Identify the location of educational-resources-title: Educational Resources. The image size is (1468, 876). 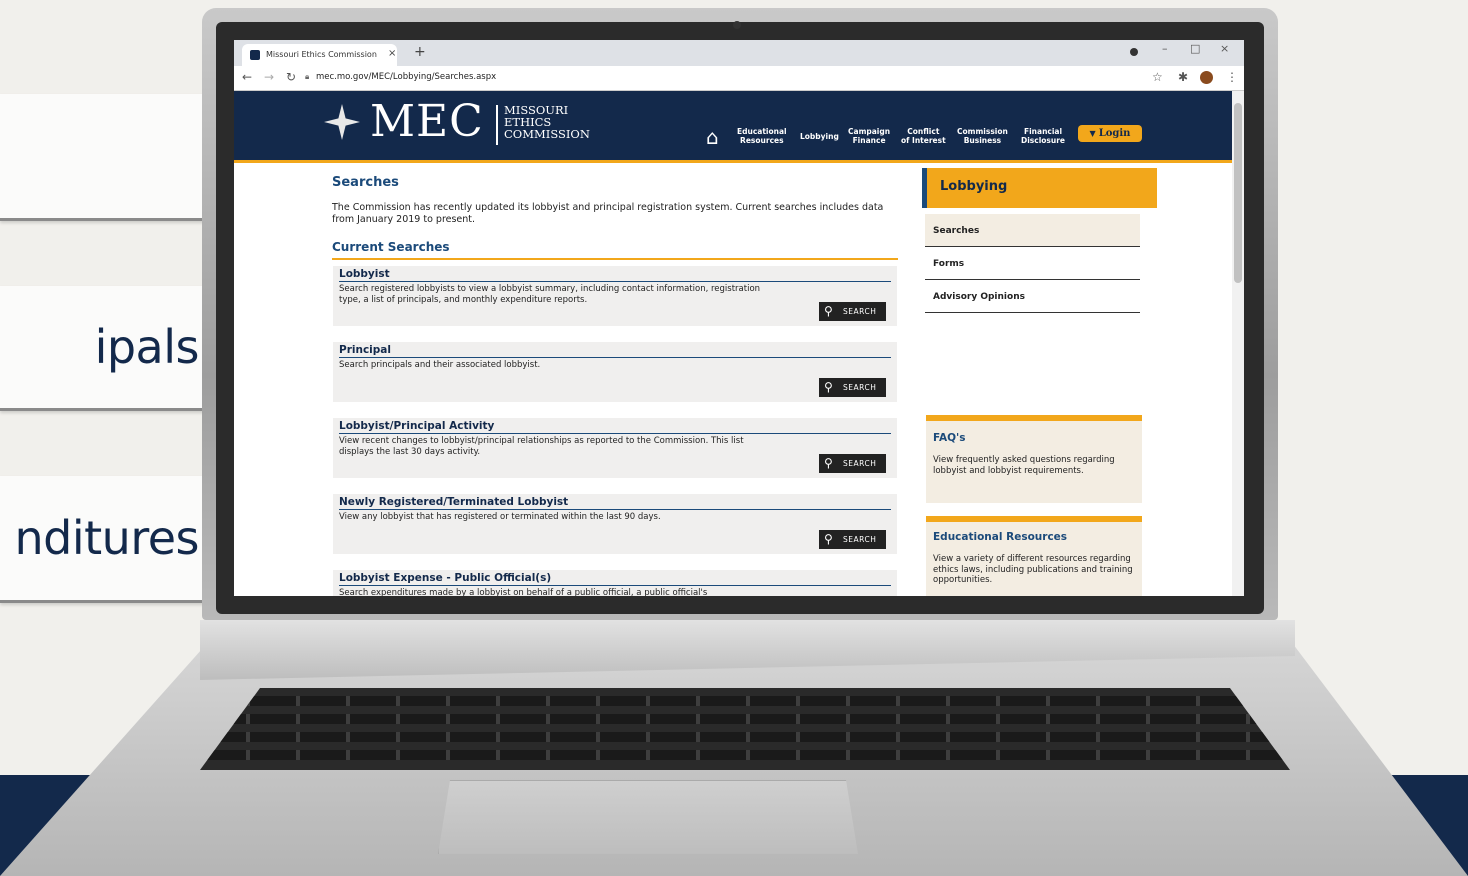
(1000, 537).